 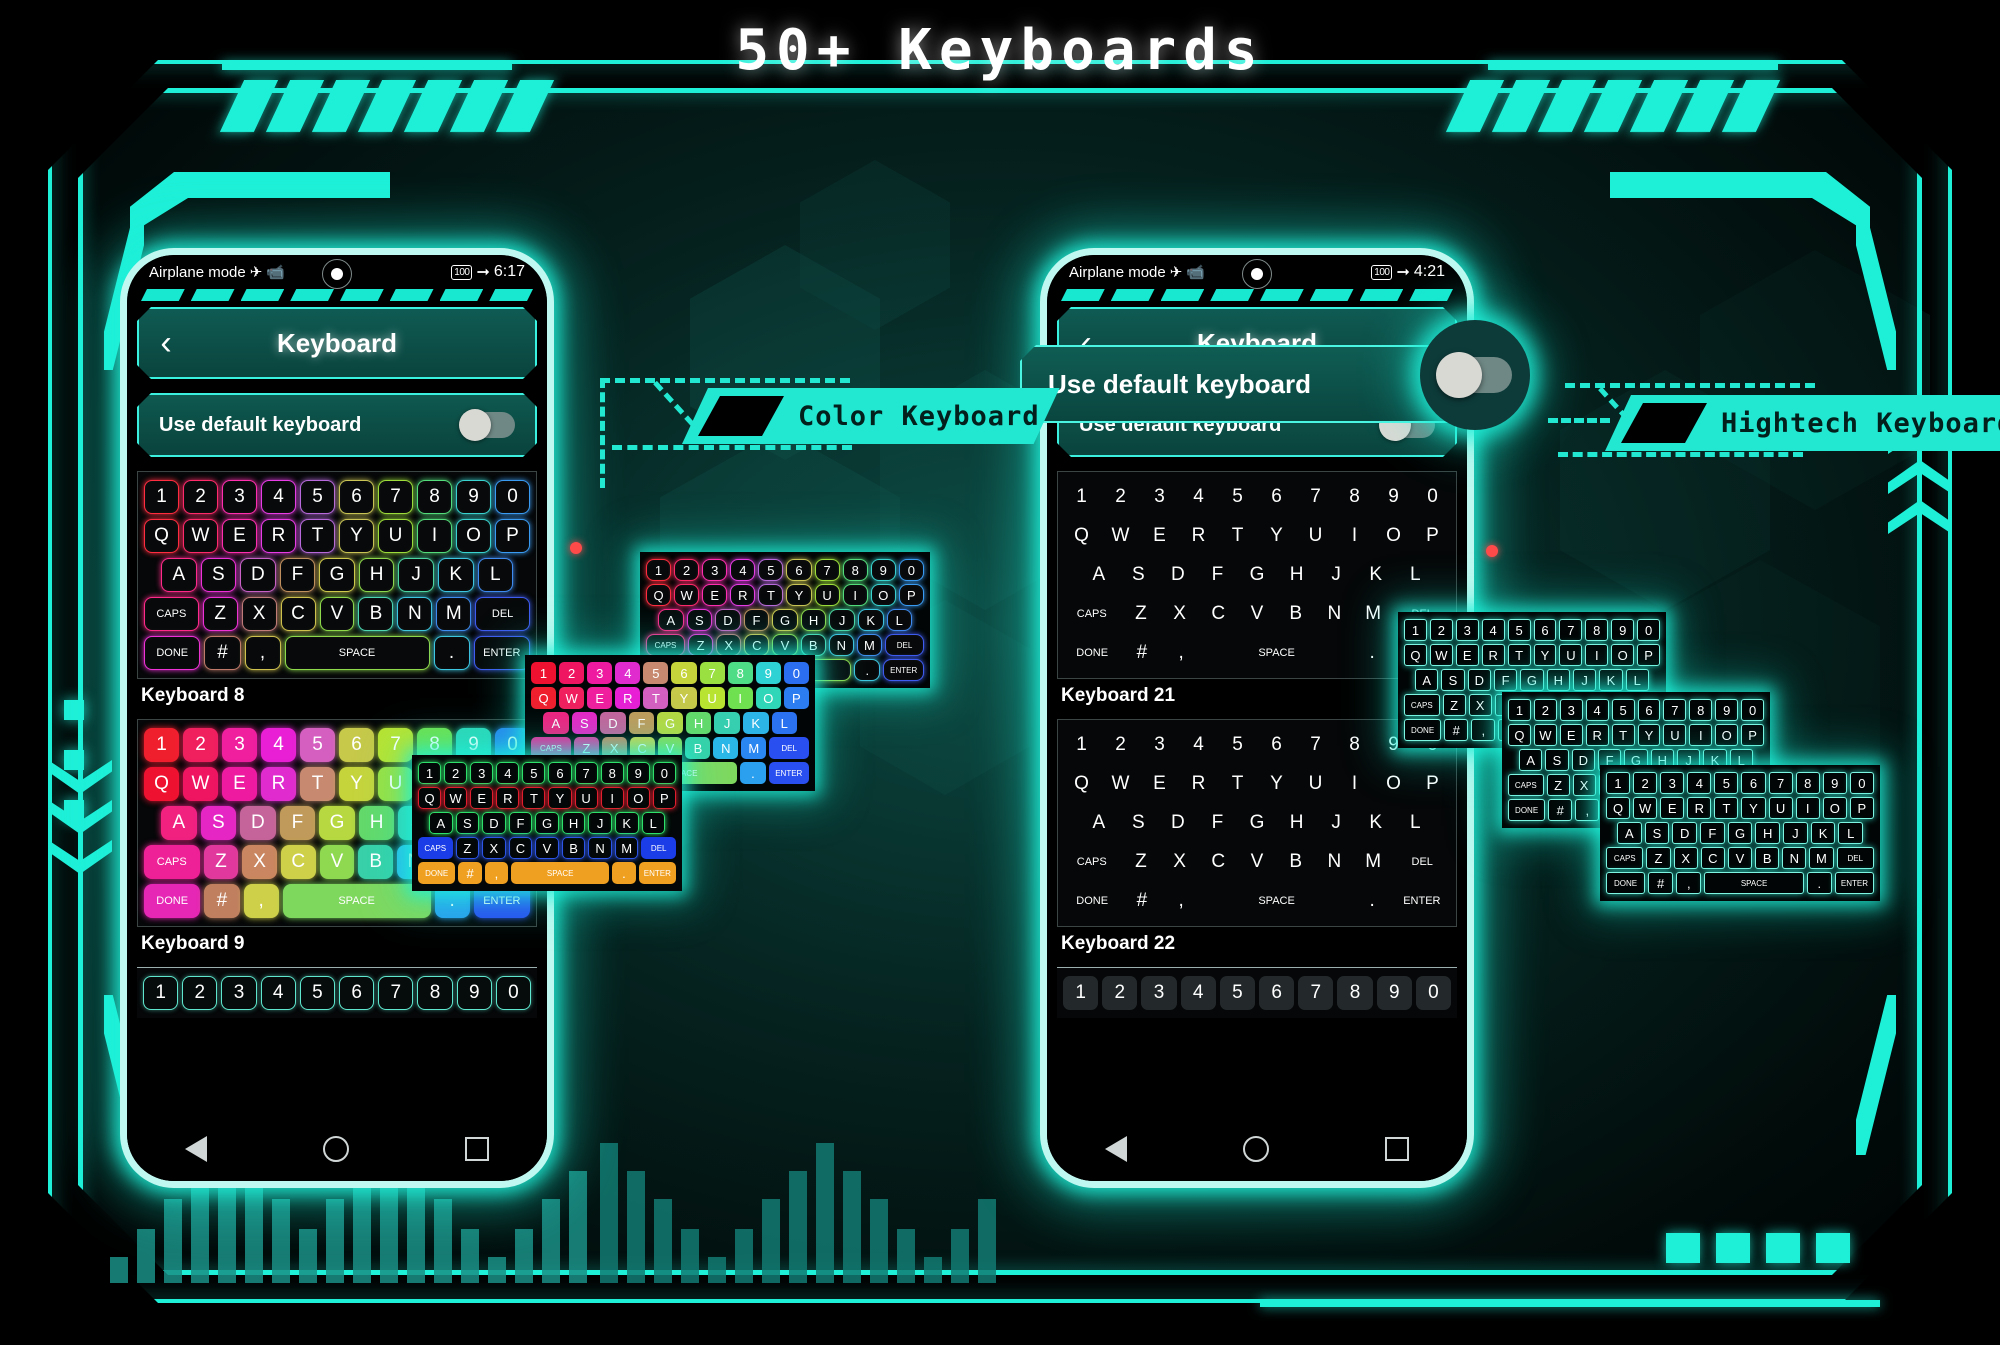 What do you see at coordinates (166, 343) in the screenshot?
I see `back-button: ‹` at bounding box center [166, 343].